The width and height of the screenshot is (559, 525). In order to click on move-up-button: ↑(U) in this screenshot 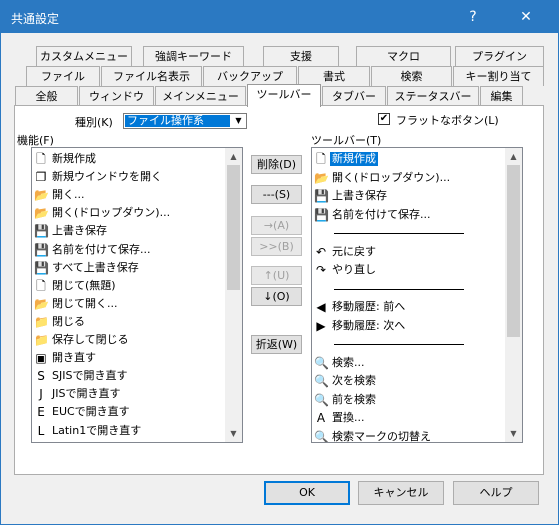, I will do `click(276, 275)`.